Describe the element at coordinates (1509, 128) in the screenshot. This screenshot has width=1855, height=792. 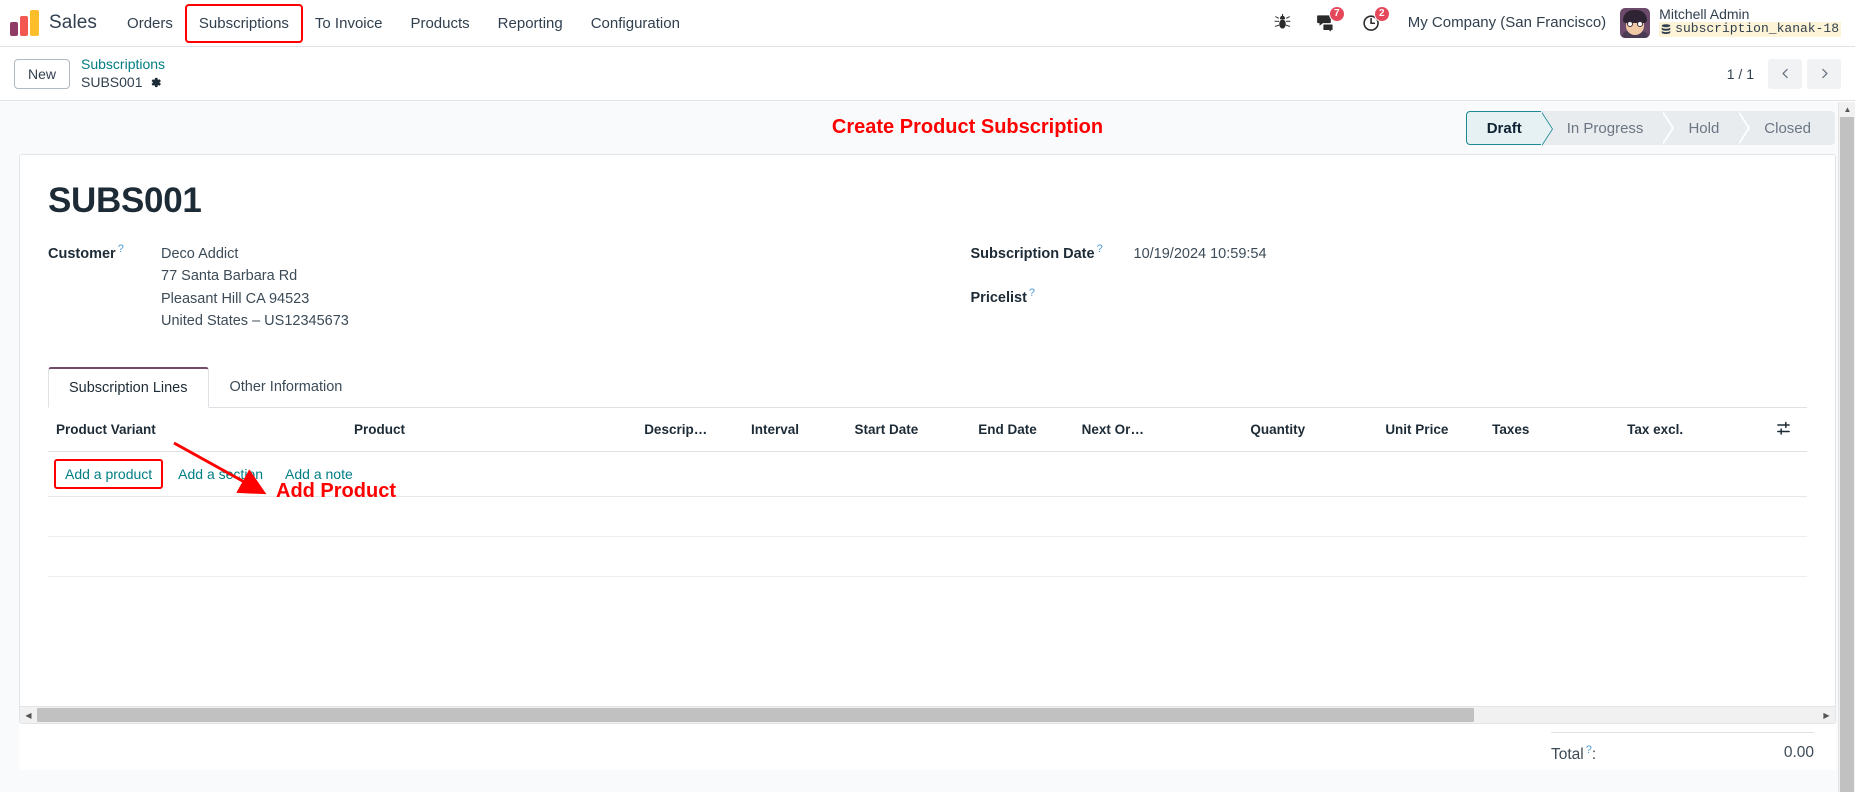
I see `status-stage-draft: Draft` at that location.